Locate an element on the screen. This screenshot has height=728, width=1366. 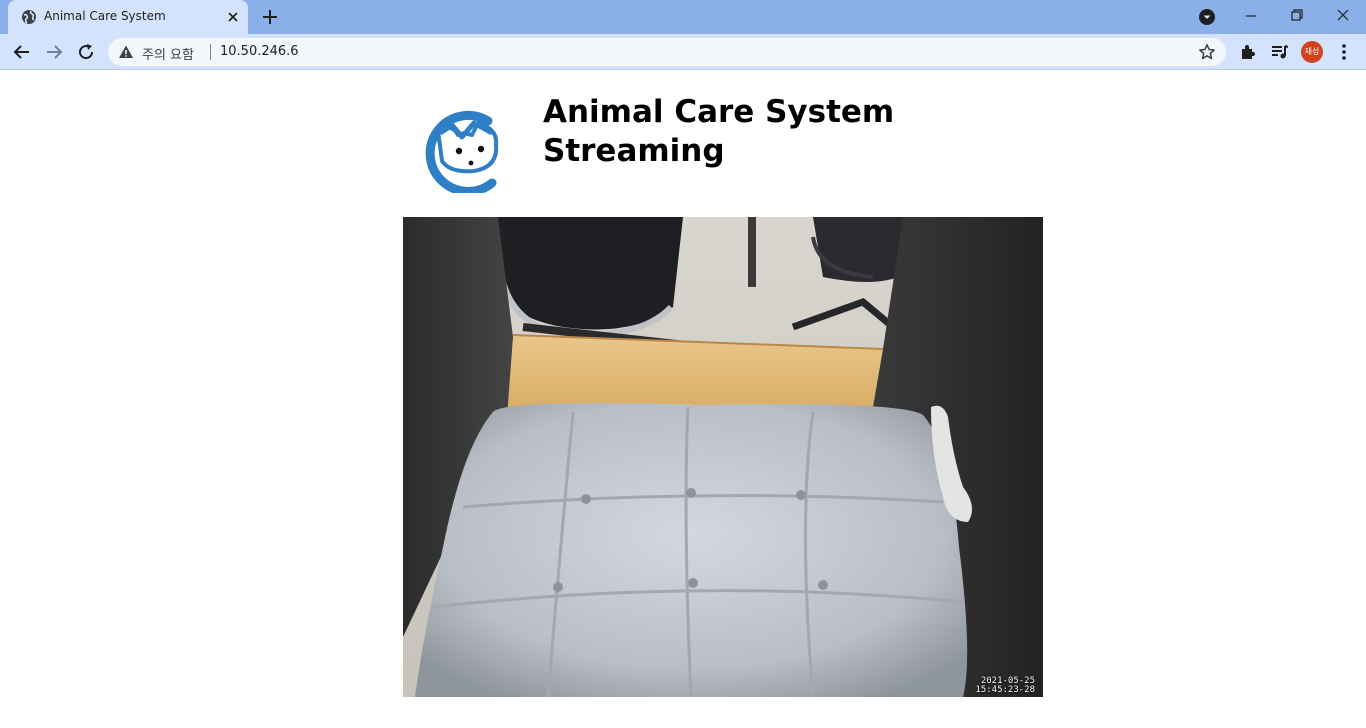
browser-tab: Animal Care System is located at coordinates (128, 17).